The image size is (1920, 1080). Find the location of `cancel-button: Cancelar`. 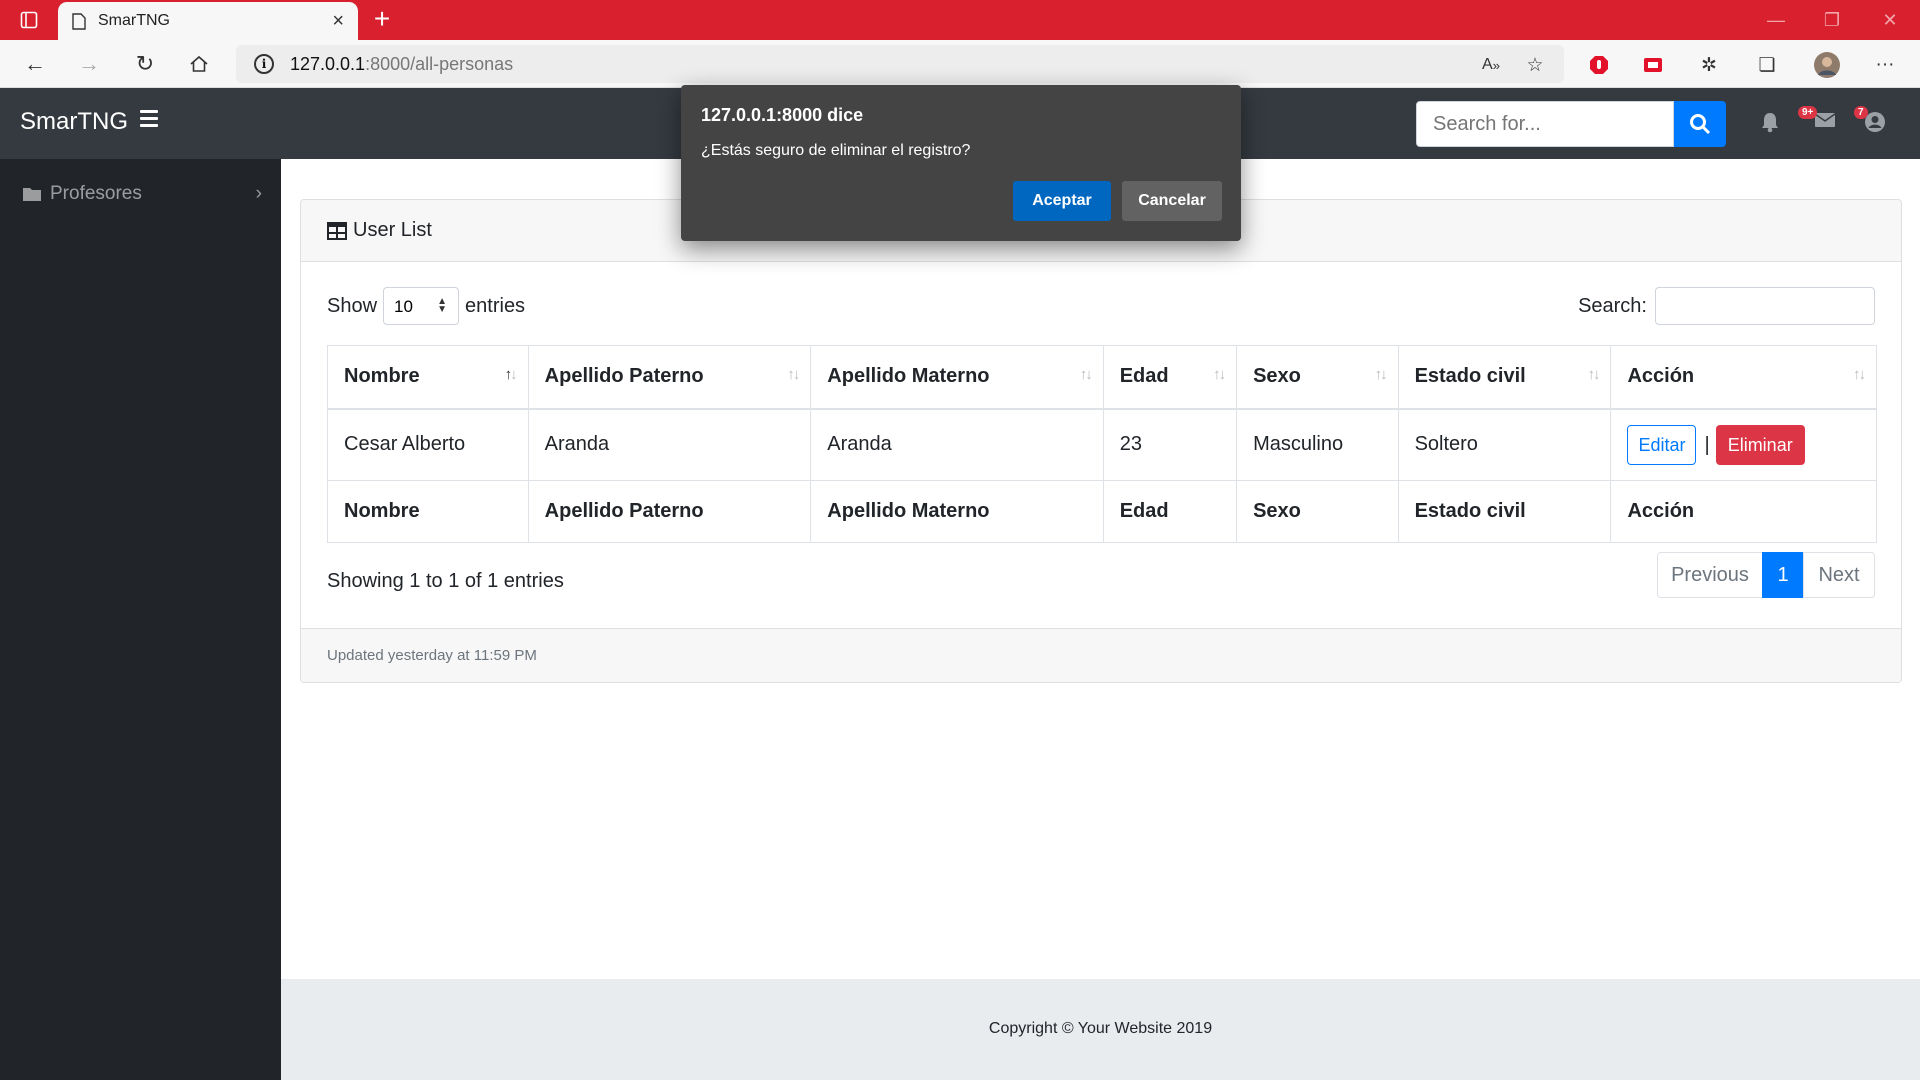

cancel-button: Cancelar is located at coordinates (1172, 201).